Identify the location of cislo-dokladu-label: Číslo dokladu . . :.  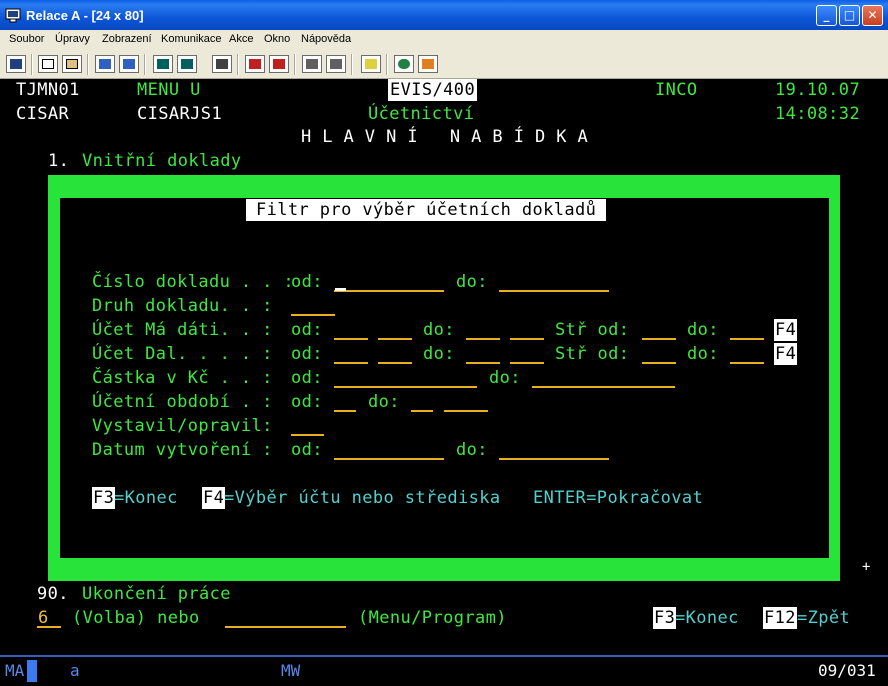
(193, 282).